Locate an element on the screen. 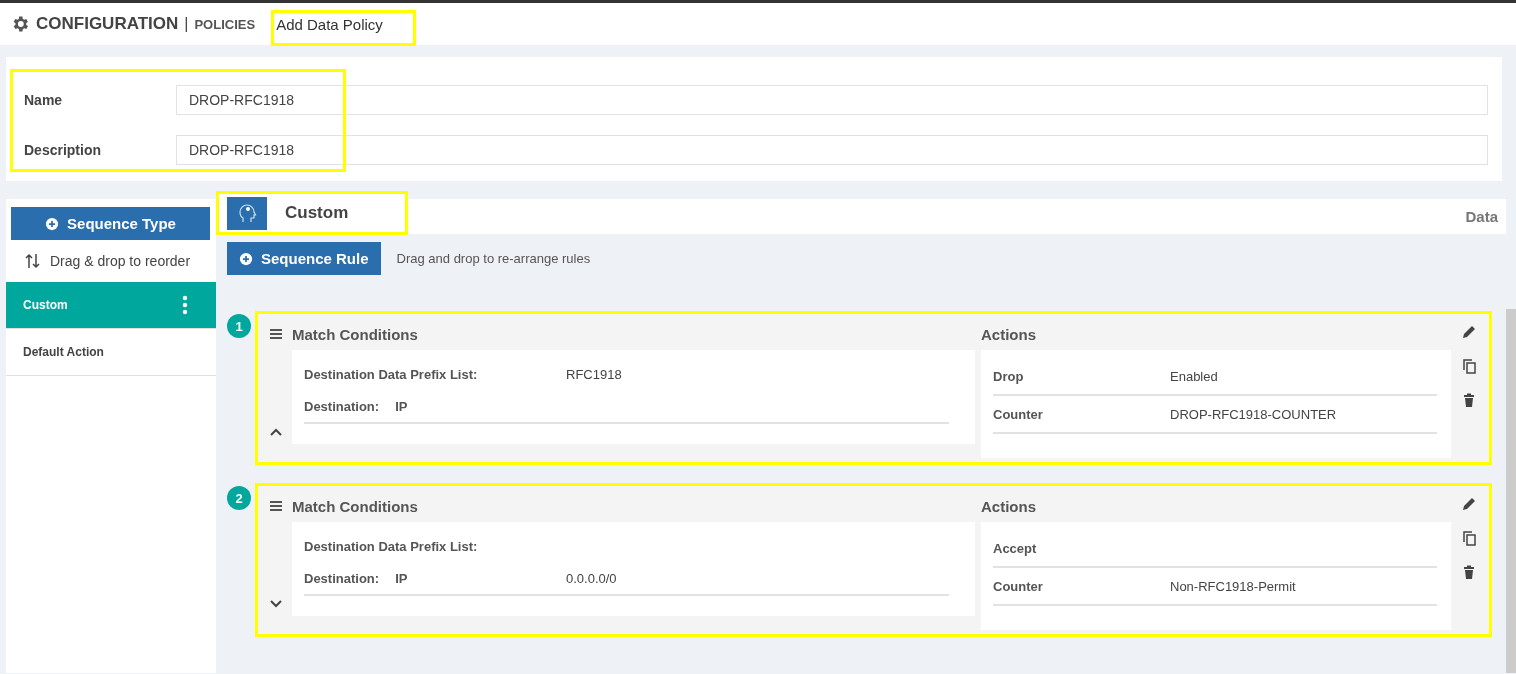 The width and height of the screenshot is (1516, 674). action-label: Drop is located at coordinates (1009, 376).